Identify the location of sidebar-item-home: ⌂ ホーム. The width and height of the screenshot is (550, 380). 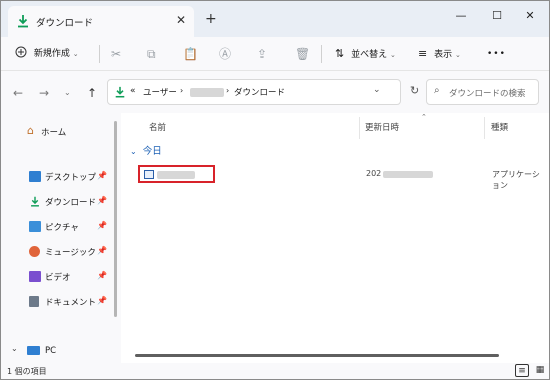
(60, 132).